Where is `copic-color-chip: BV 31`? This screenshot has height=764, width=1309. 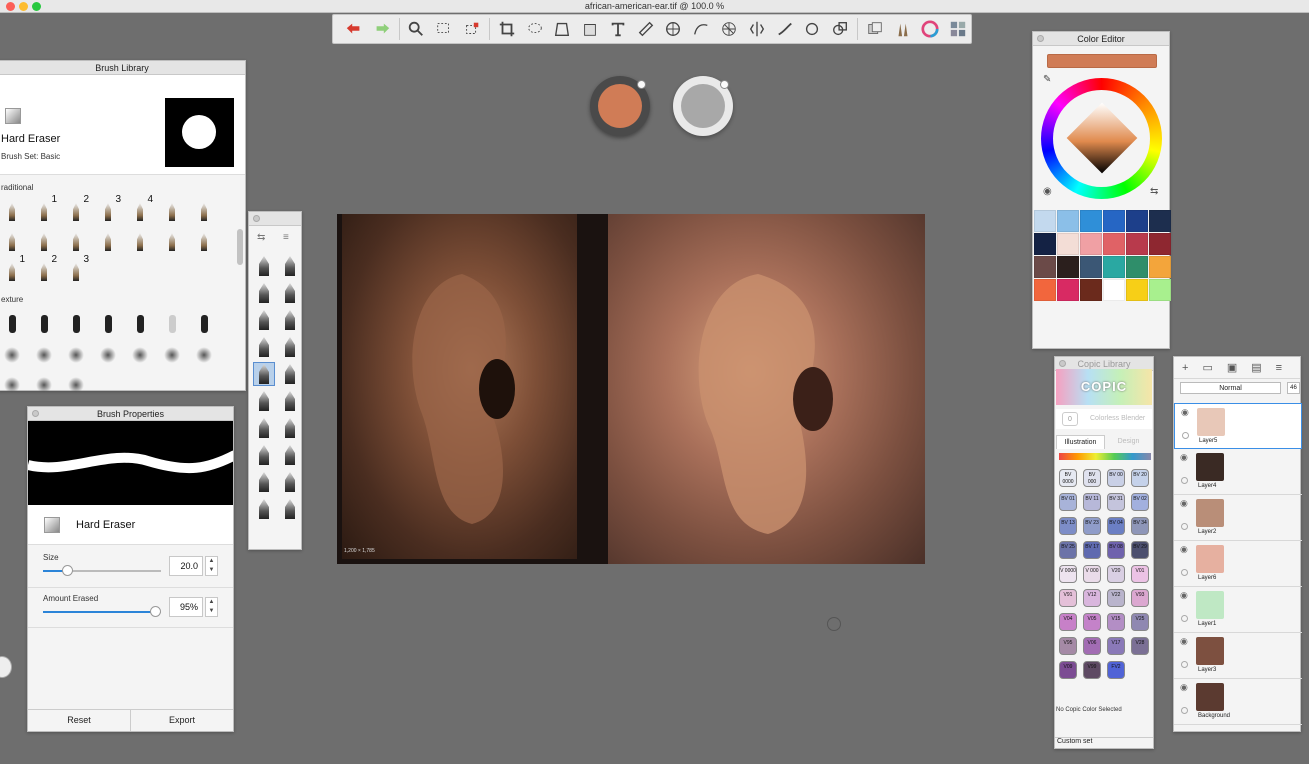
copic-color-chip: BV 31 is located at coordinates (1116, 502).